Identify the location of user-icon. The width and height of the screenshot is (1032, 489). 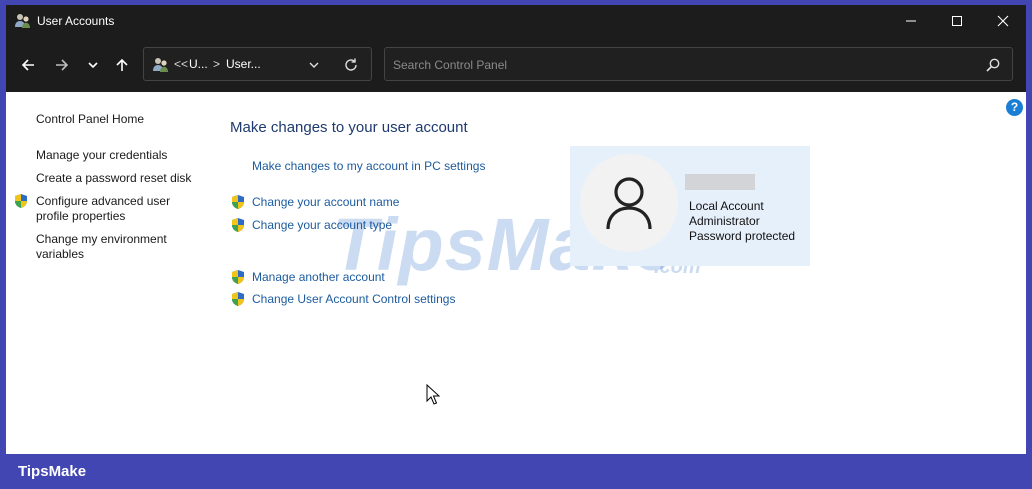
(629, 203).